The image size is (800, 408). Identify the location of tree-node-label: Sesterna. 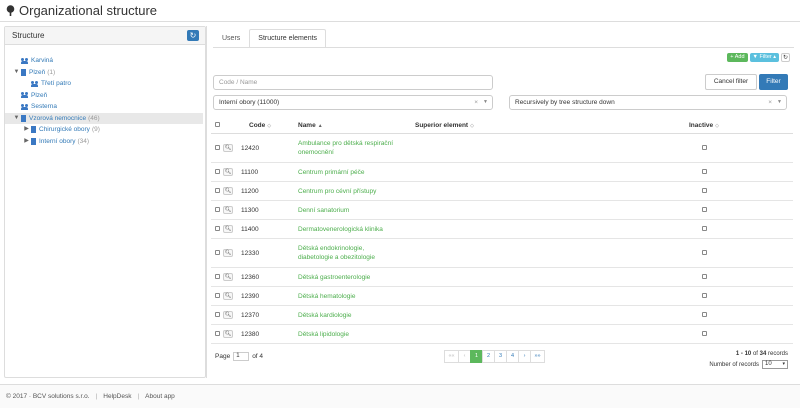
(44, 107).